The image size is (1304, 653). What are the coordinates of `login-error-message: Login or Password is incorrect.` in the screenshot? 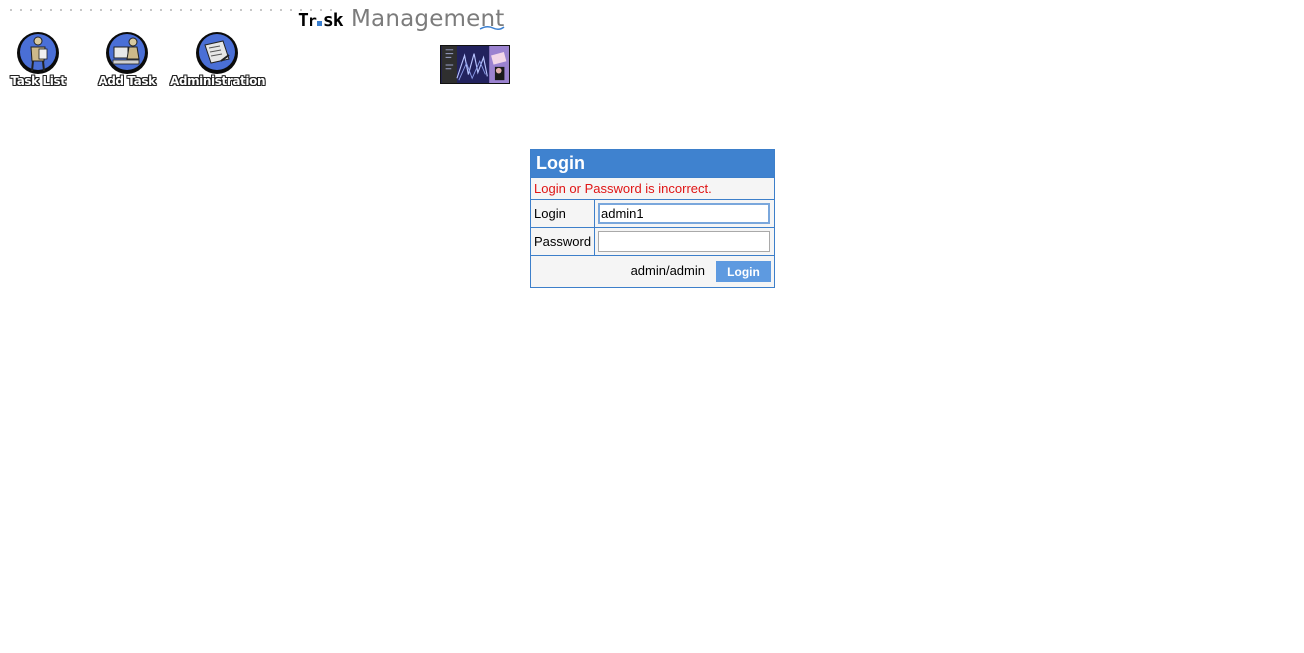 It's located at (652, 188).